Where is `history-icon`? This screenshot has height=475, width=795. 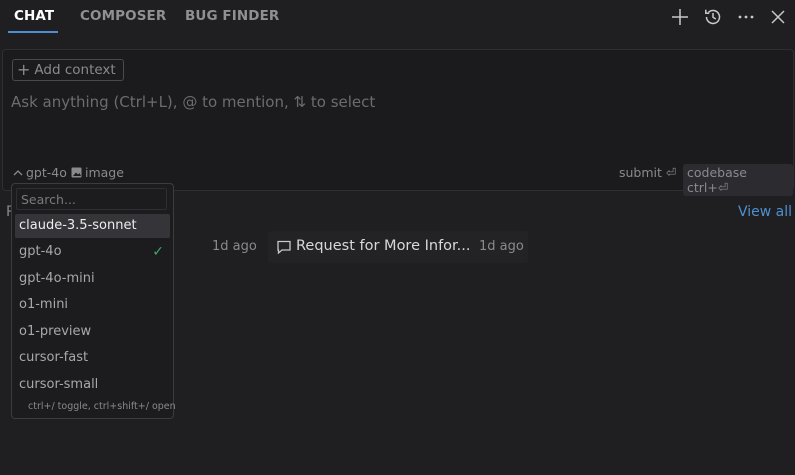
history-icon is located at coordinates (713, 17).